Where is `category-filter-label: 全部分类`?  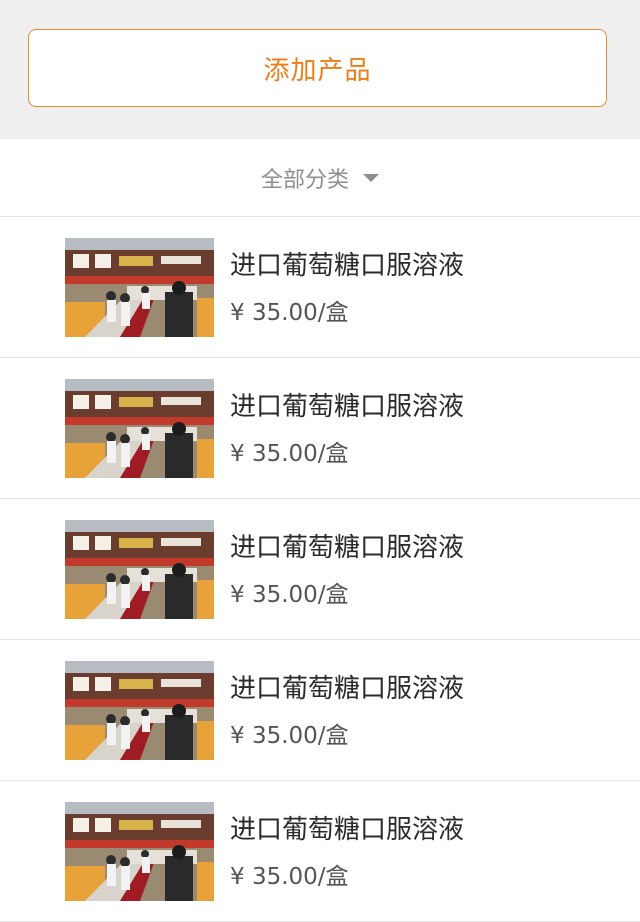 category-filter-label: 全部分类 is located at coordinates (304, 180).